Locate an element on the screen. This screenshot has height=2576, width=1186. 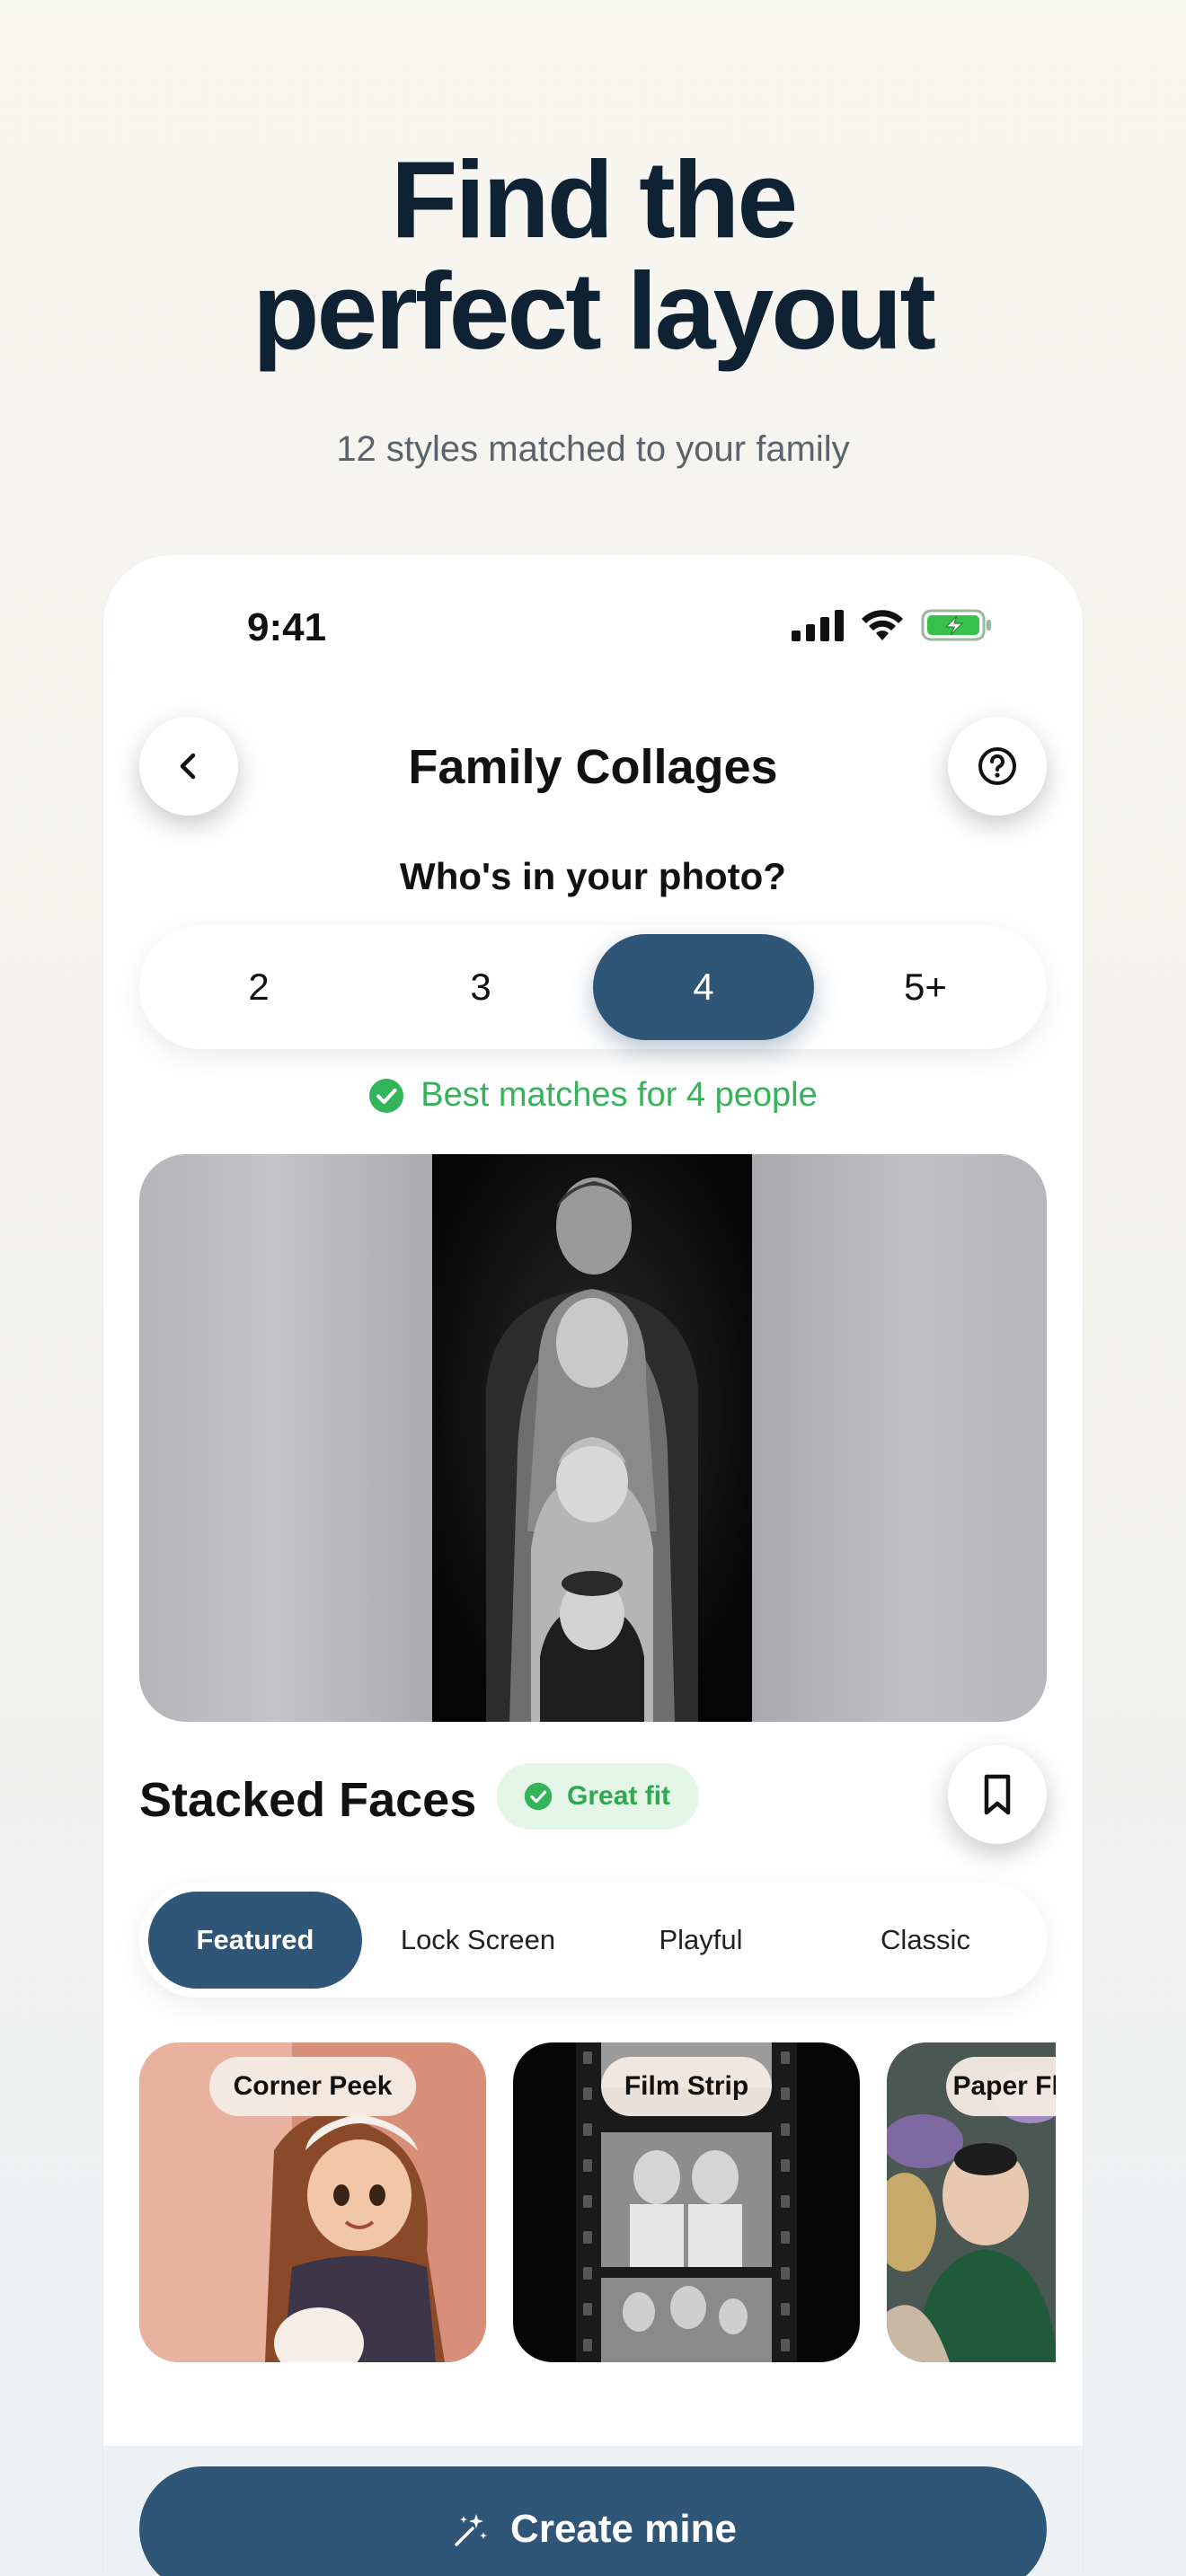
family-photo is located at coordinates (592, 1438).